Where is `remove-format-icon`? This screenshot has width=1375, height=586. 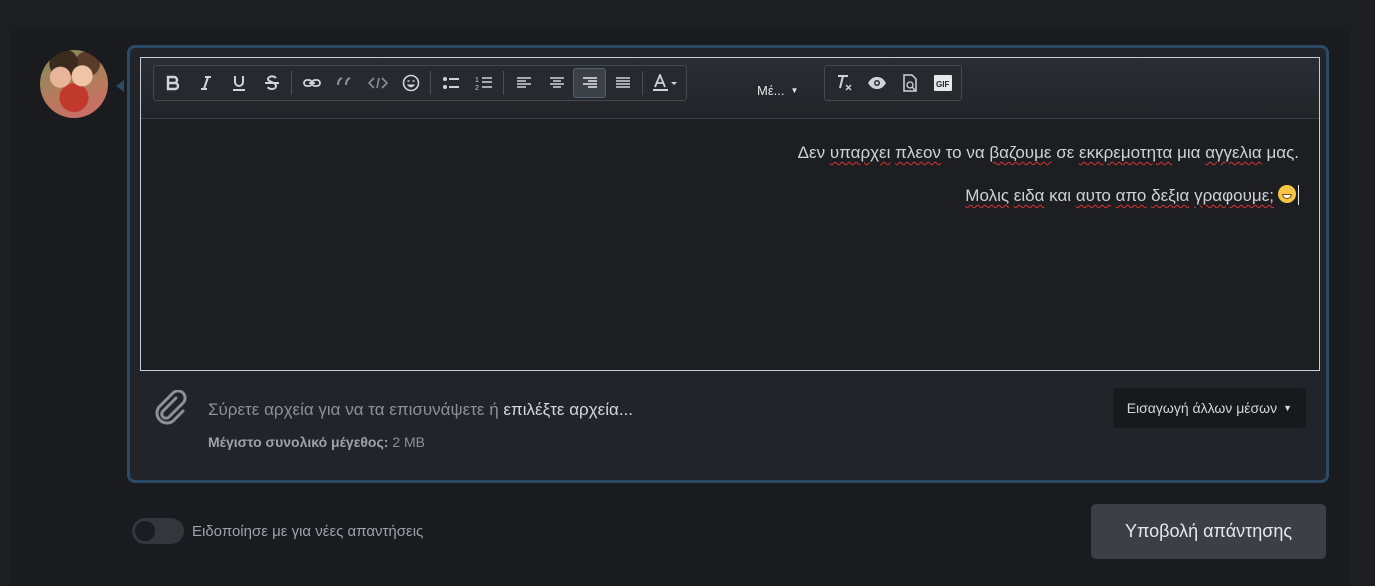
remove-format-icon is located at coordinates (843, 83).